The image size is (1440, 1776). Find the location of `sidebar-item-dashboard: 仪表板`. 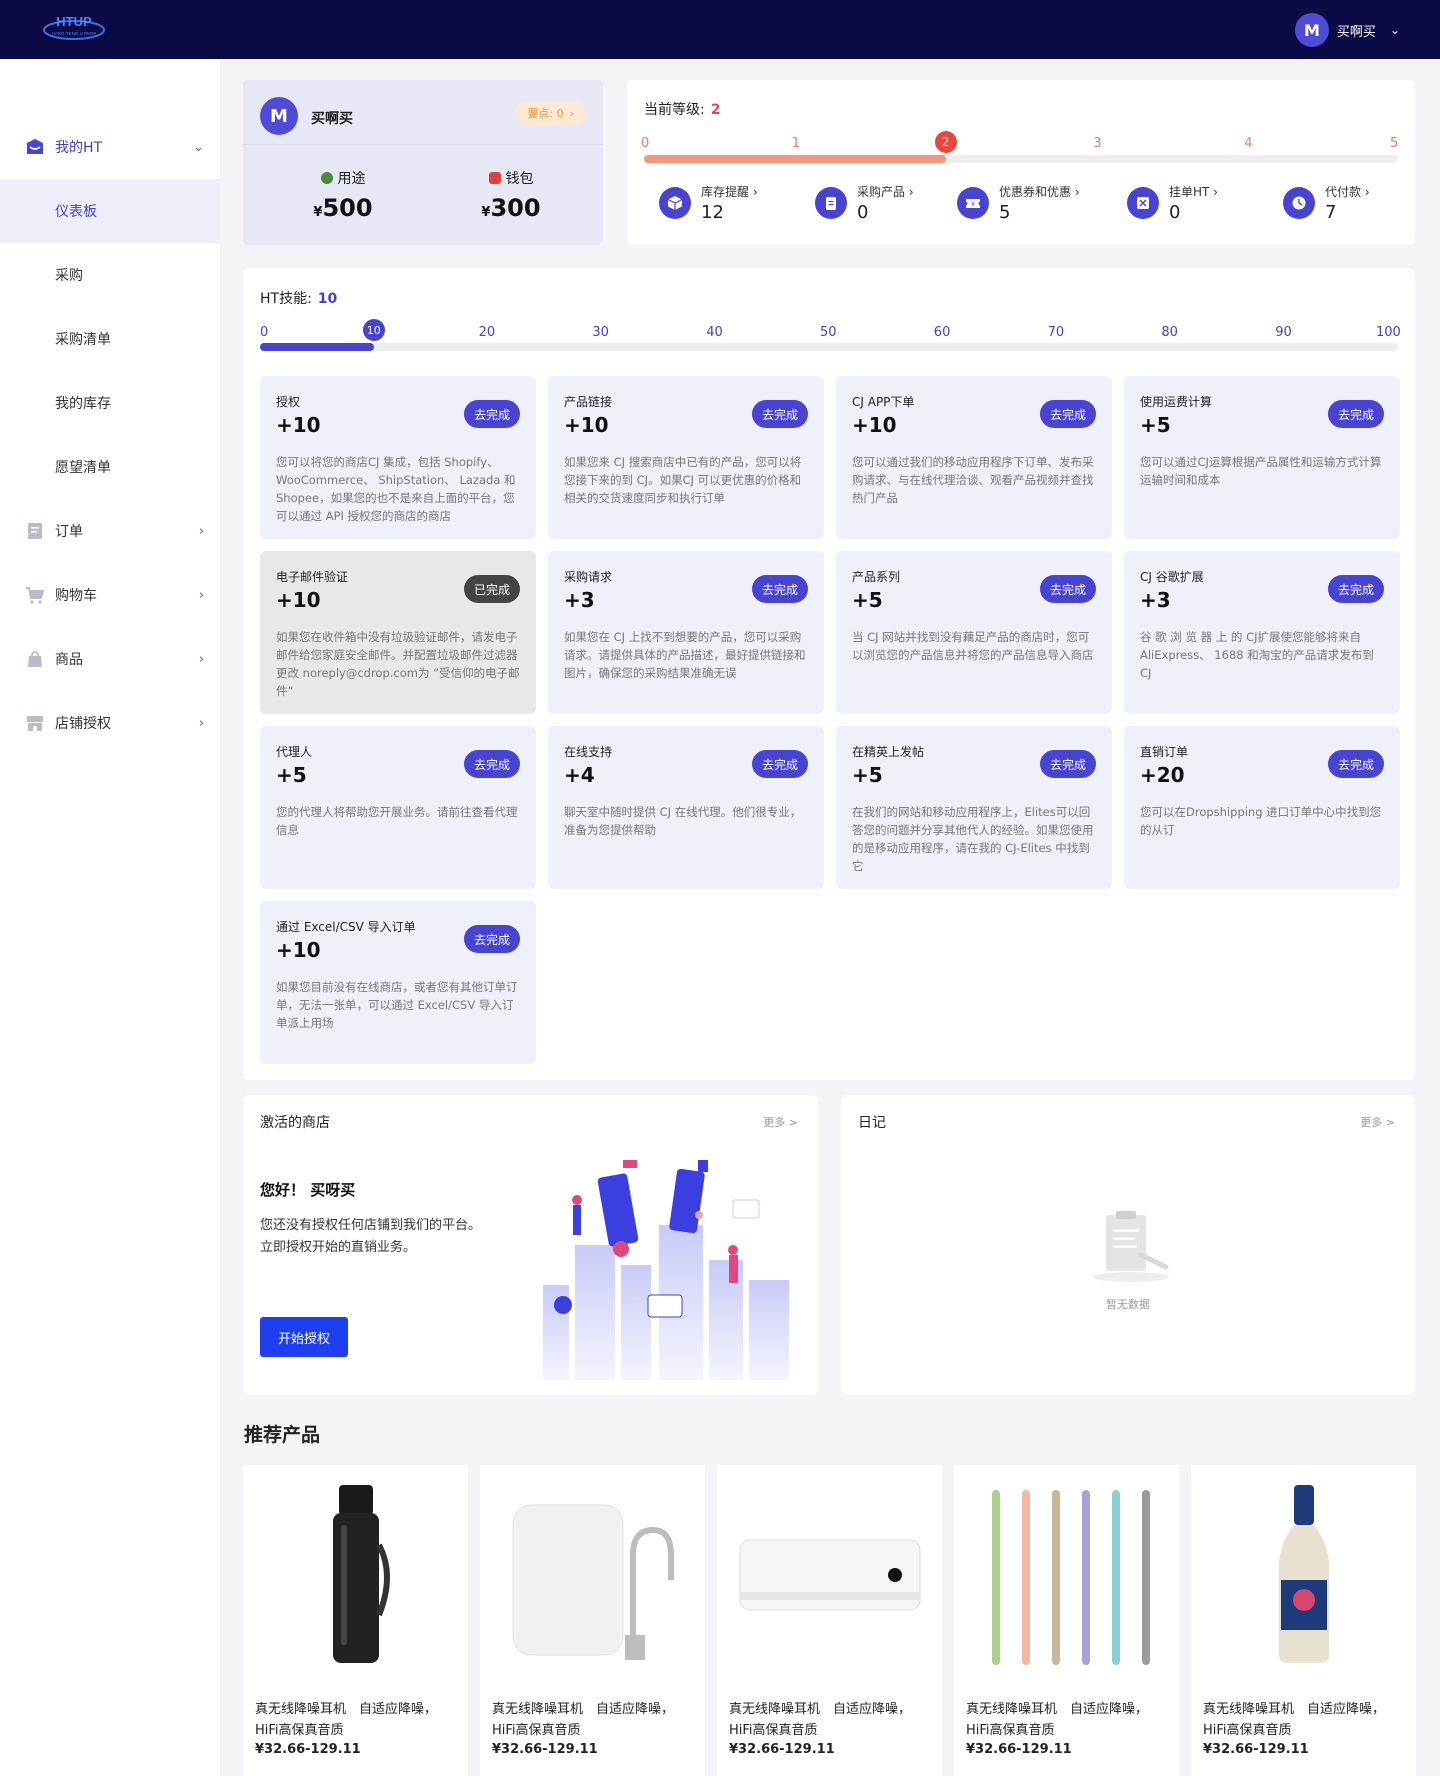

sidebar-item-dashboard: 仪表板 is located at coordinates (110, 211).